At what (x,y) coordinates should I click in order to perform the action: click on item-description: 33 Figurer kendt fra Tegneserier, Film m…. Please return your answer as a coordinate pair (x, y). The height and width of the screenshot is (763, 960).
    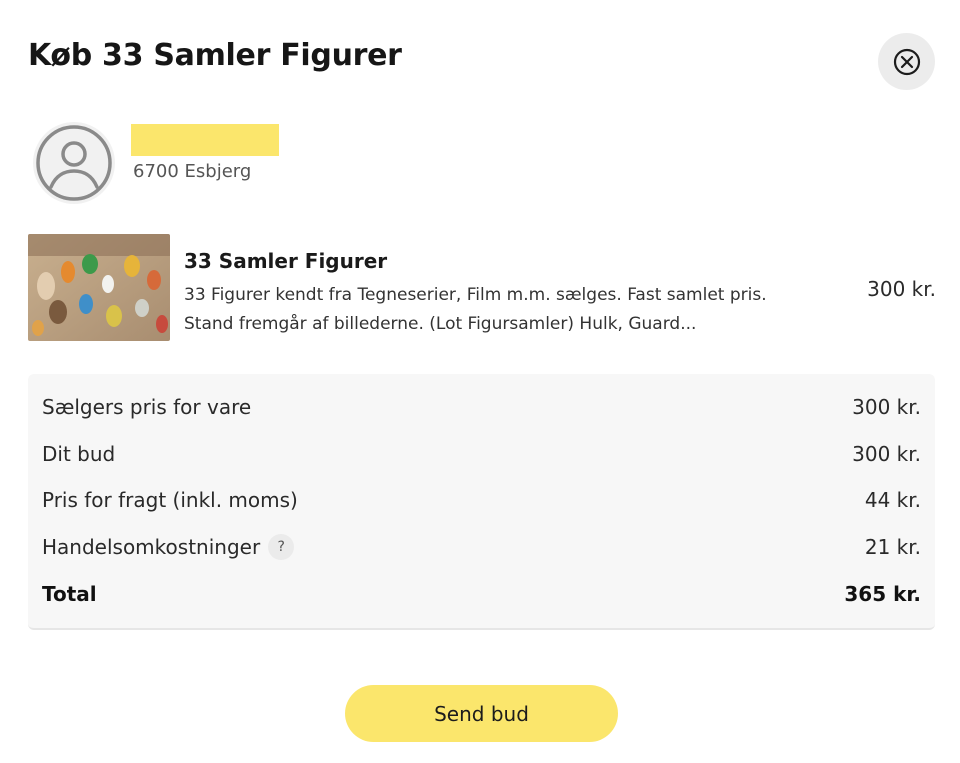
    Looking at the image, I should click on (475, 309).